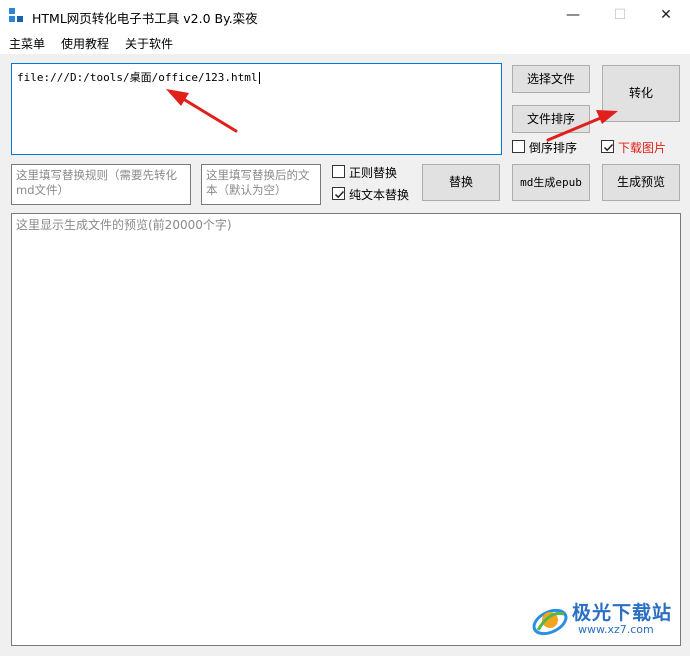 The image size is (690, 656). Describe the element at coordinates (616, 629) in the screenshot. I see `watermark-url: www.xz7.com` at that location.